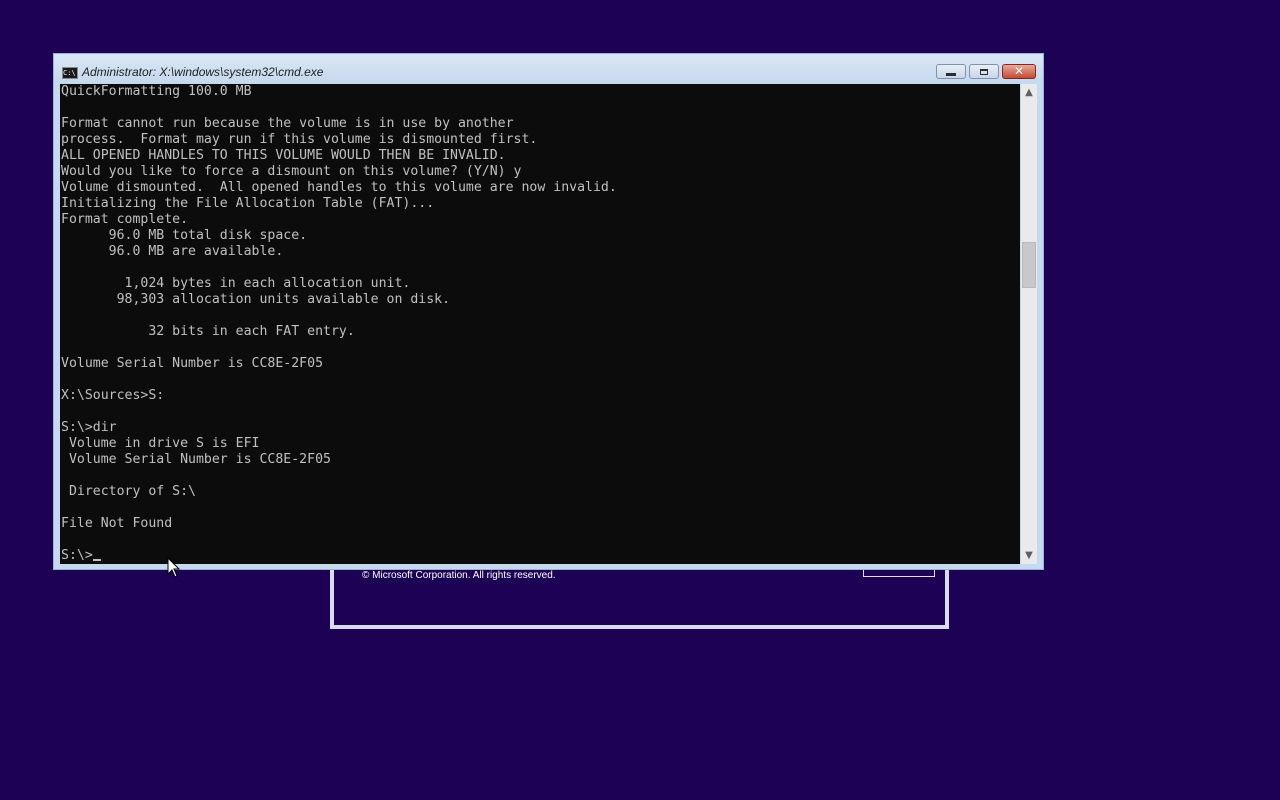 The height and width of the screenshot is (800, 1280). What do you see at coordinates (1029, 324) in the screenshot?
I see `vertical-scrollbar: ▲ ▼` at bounding box center [1029, 324].